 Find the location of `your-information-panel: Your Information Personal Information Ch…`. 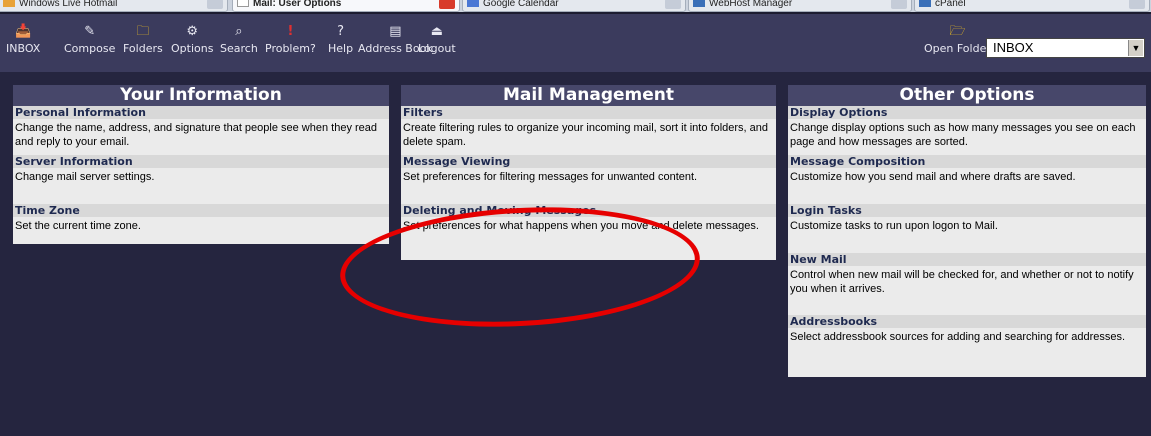

your-information-panel: Your Information Personal Information Ch… is located at coordinates (201, 164).